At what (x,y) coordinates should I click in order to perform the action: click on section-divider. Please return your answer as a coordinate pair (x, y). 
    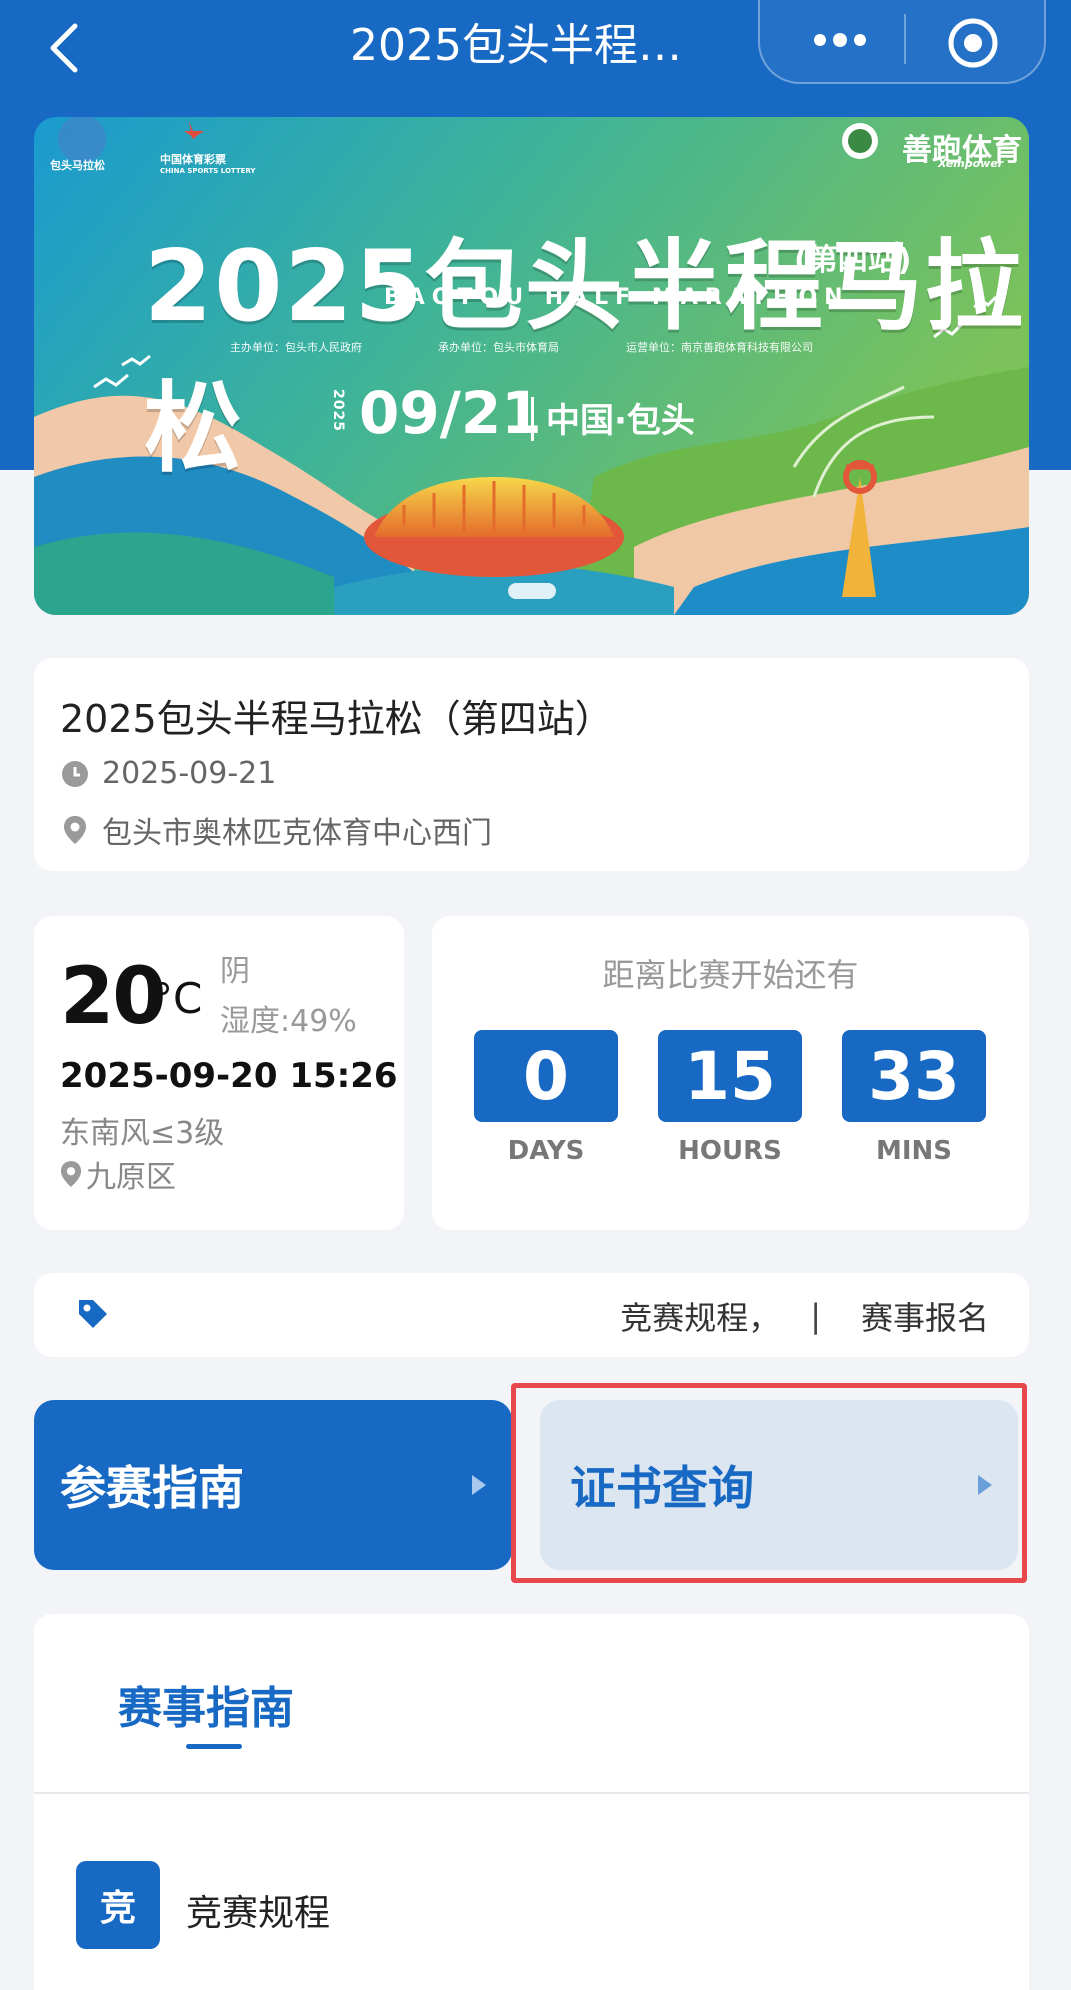
    Looking at the image, I should click on (531, 1793).